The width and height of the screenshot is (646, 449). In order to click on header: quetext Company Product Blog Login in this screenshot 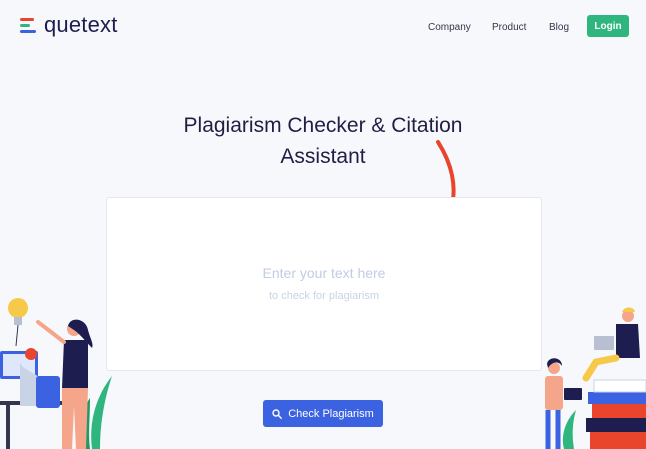, I will do `click(323, 28)`.